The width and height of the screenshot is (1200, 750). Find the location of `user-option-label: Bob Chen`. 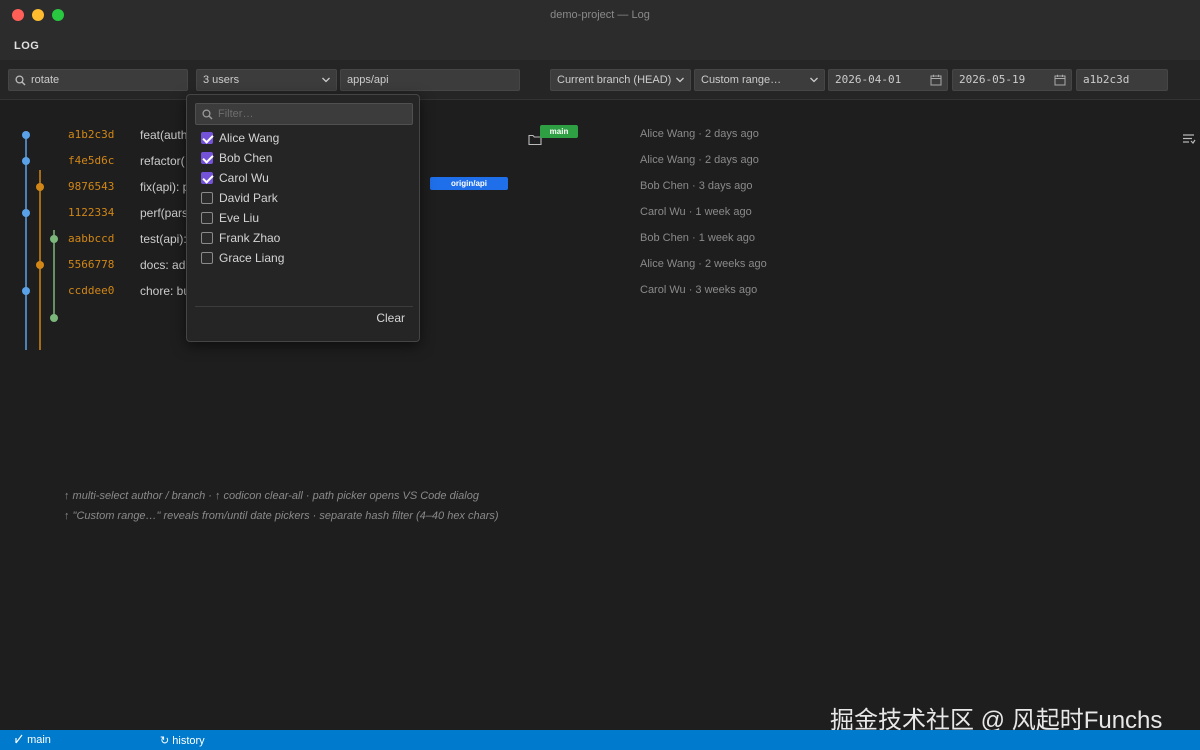

user-option-label: Bob Chen is located at coordinates (246, 158).